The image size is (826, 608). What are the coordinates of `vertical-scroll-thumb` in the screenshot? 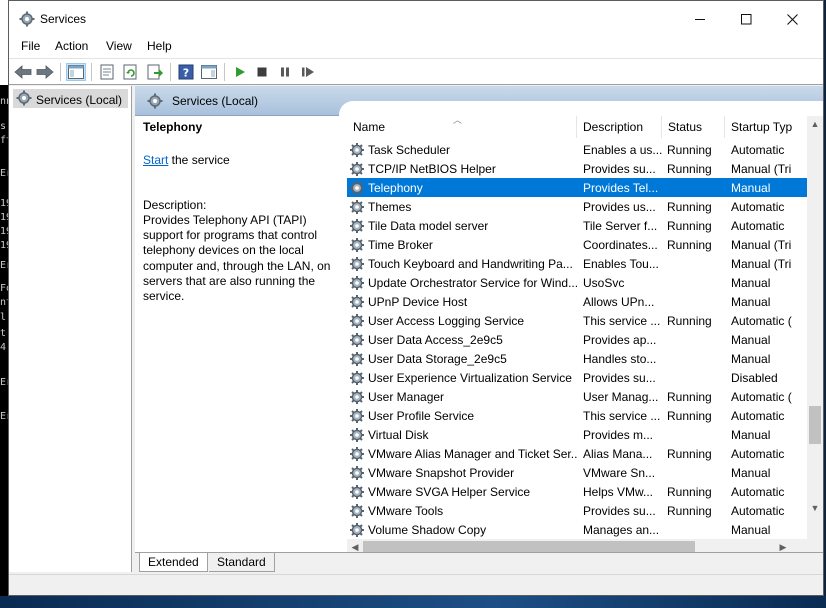 It's located at (815, 425).